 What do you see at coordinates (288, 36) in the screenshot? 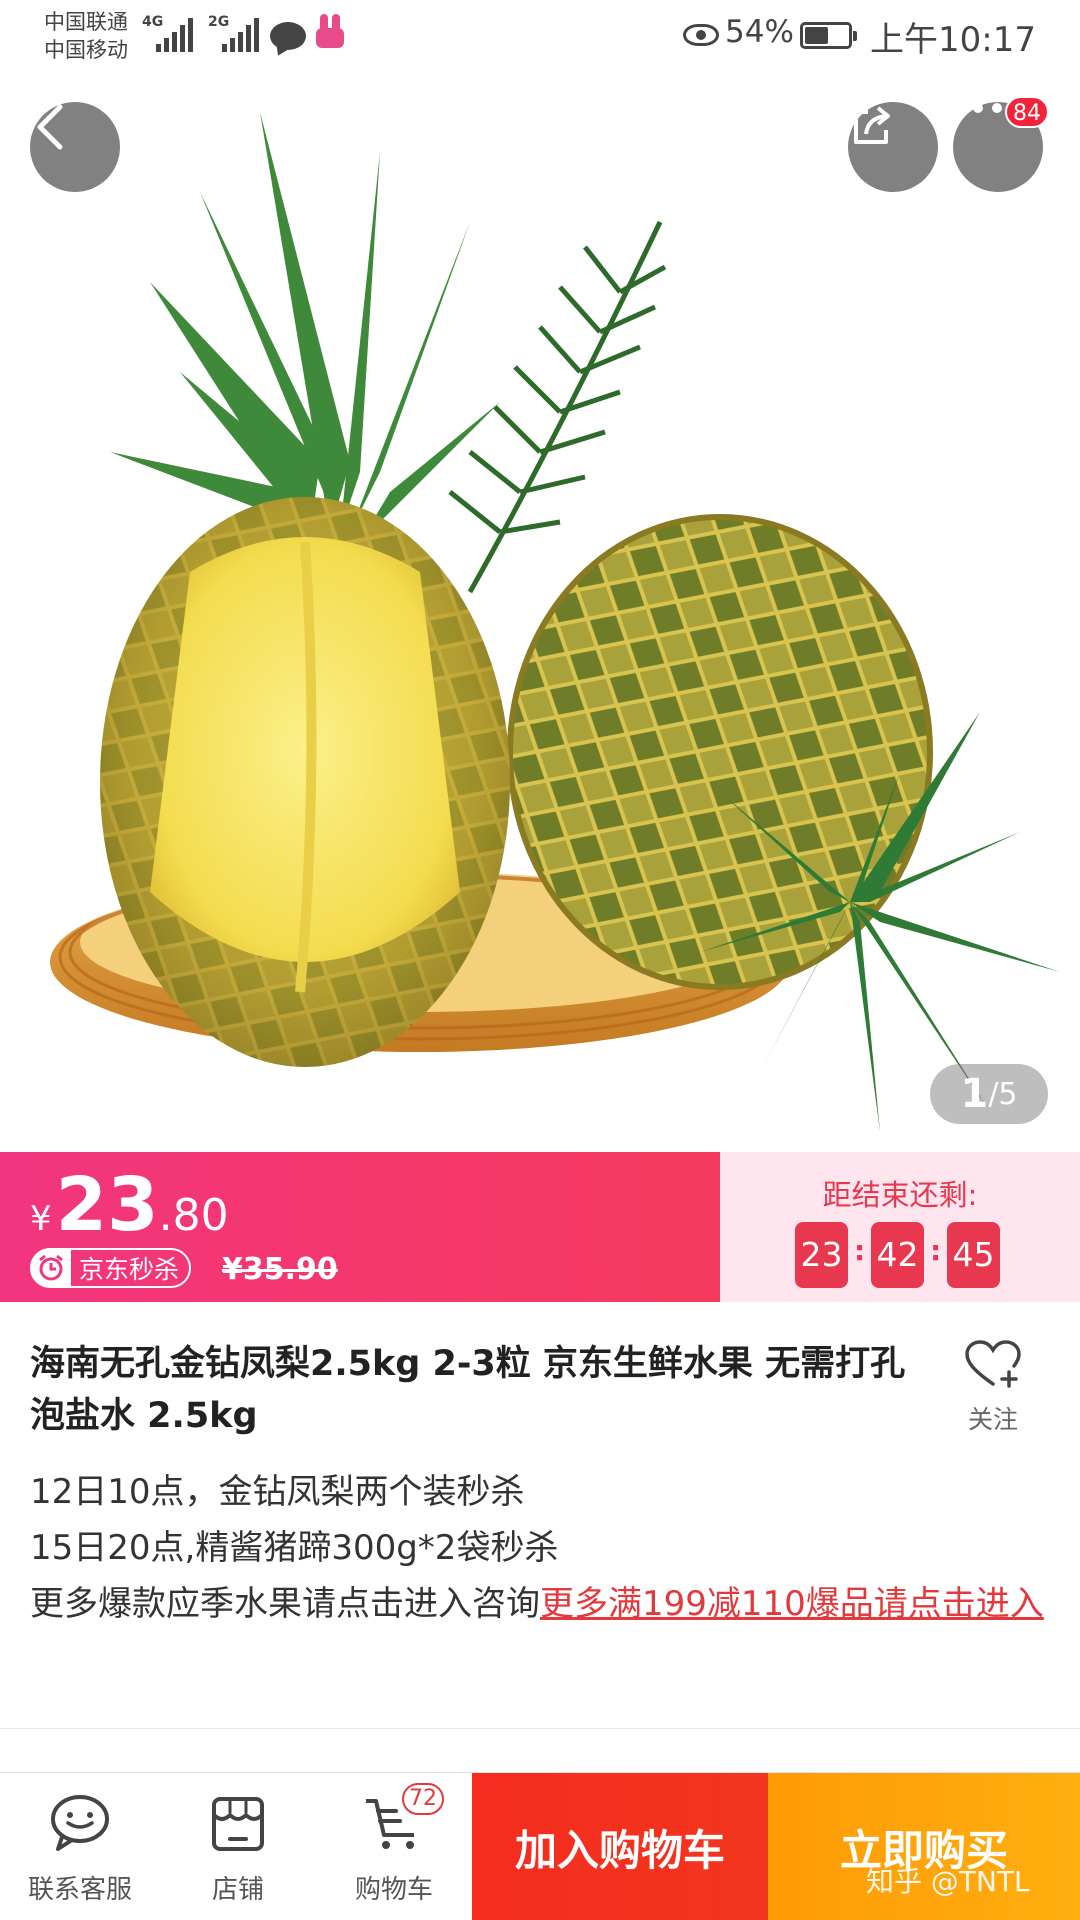
I see `chat-icon` at bounding box center [288, 36].